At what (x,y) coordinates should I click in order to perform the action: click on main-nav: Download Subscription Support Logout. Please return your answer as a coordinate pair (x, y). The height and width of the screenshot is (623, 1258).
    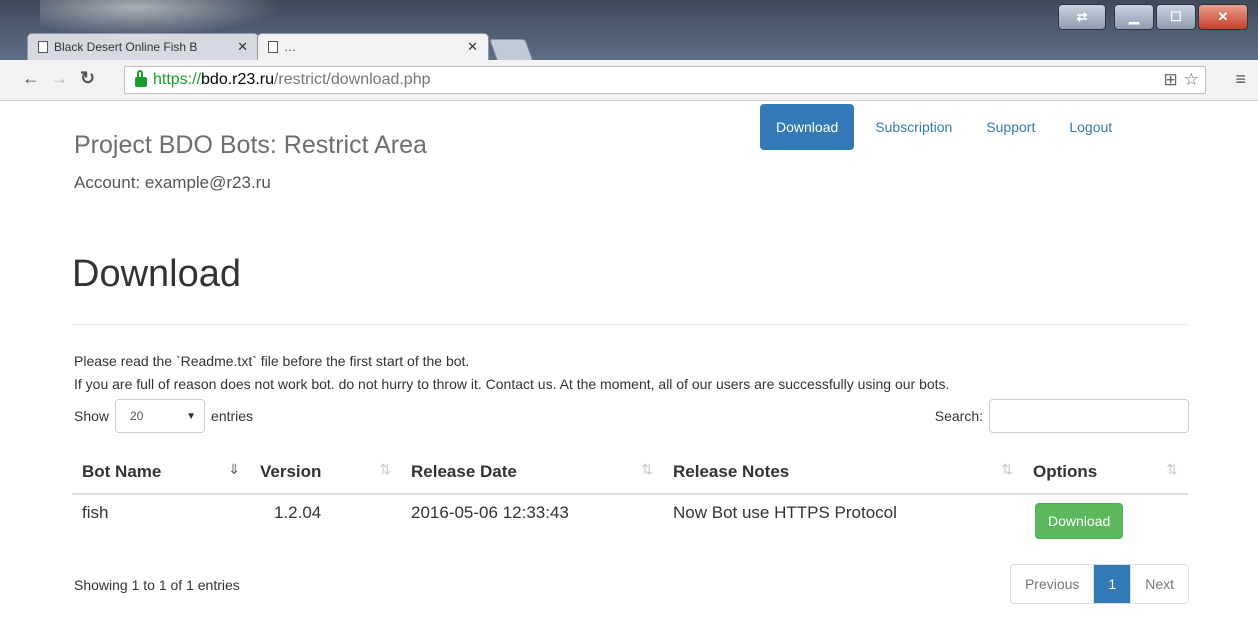
    Looking at the image, I should click on (944, 127).